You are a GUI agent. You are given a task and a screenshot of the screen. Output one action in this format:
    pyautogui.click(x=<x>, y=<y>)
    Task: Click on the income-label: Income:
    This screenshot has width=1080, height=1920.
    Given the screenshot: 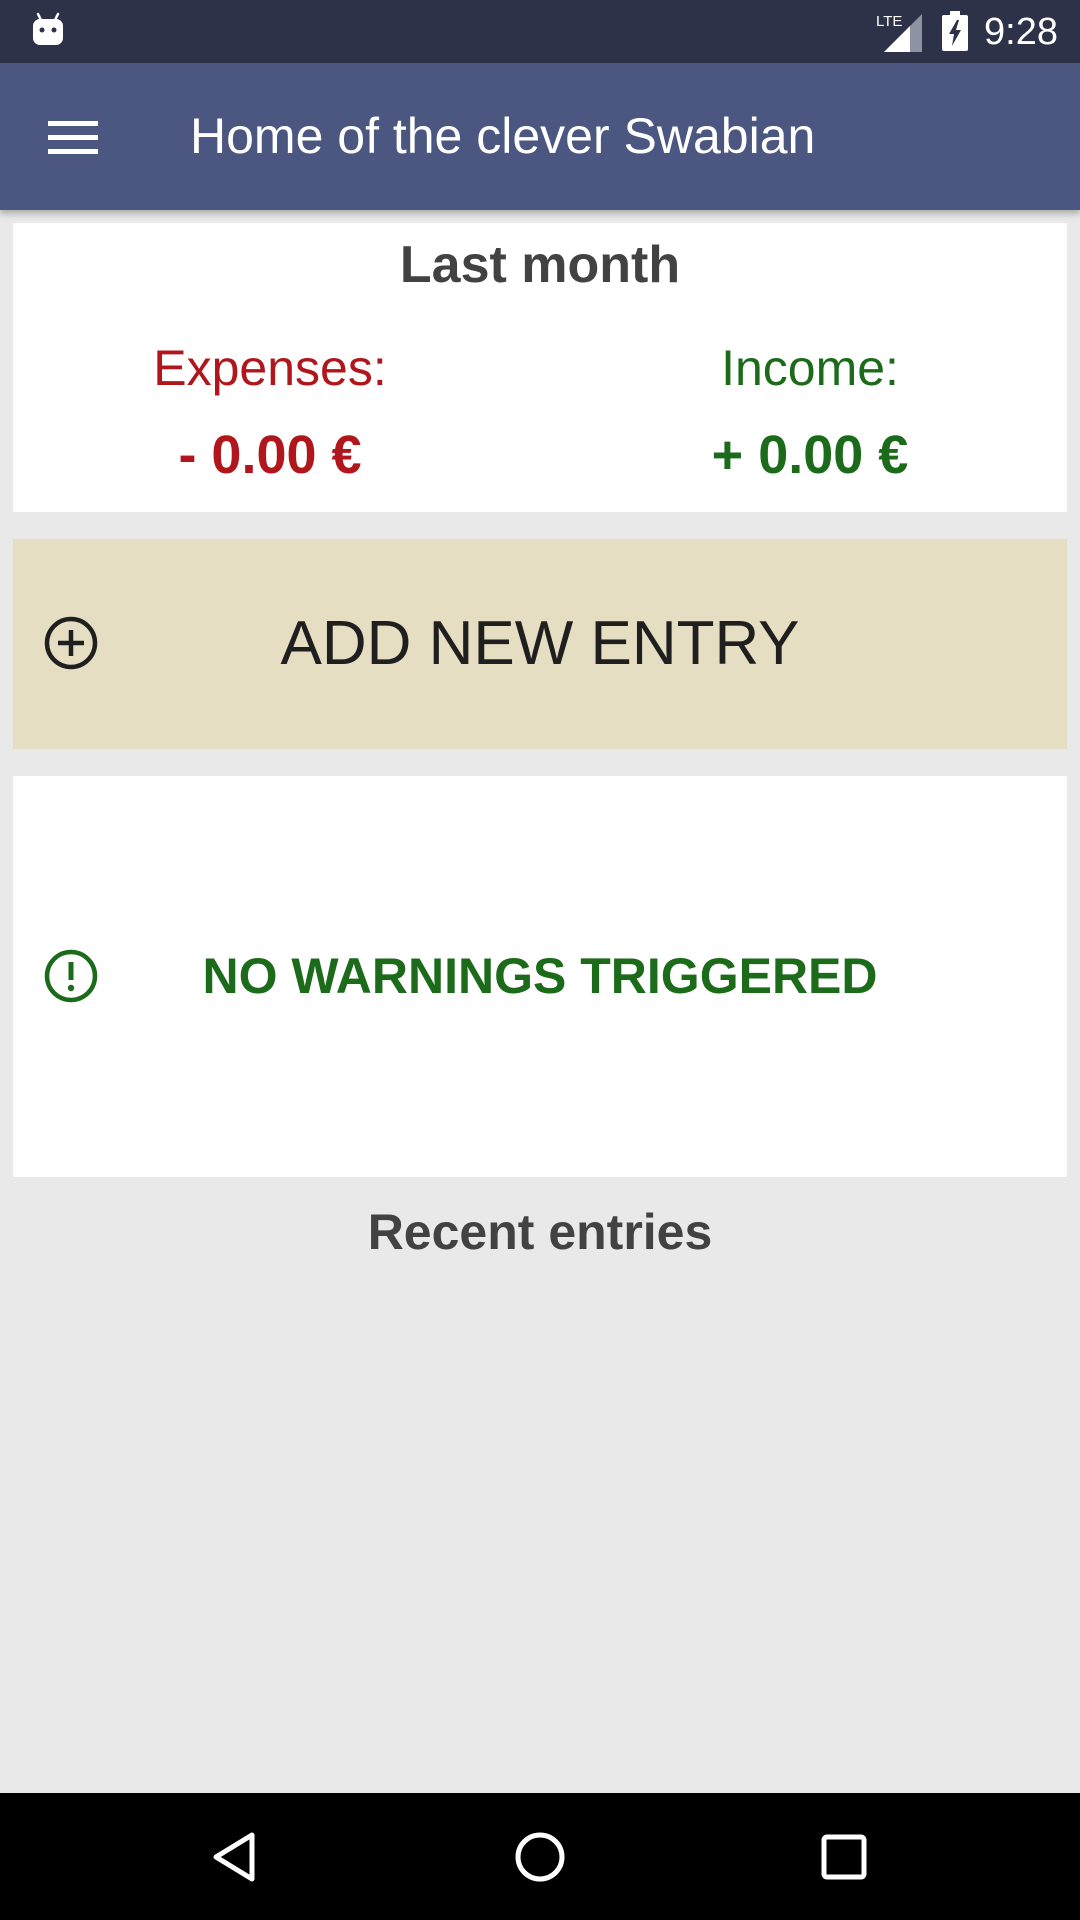 What is the action you would take?
    pyautogui.click(x=810, y=368)
    